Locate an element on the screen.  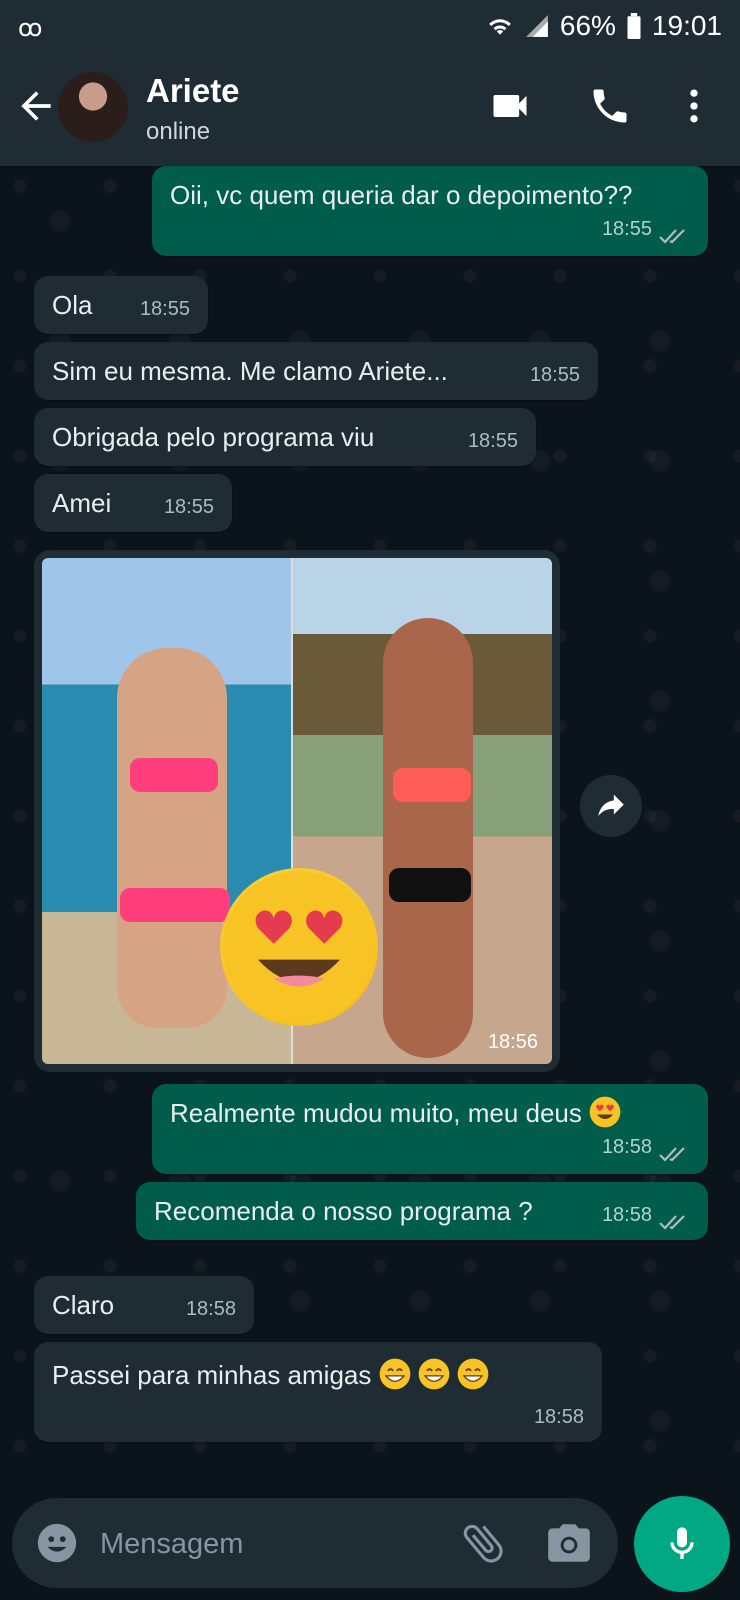
share-forward-icon is located at coordinates (611, 806).